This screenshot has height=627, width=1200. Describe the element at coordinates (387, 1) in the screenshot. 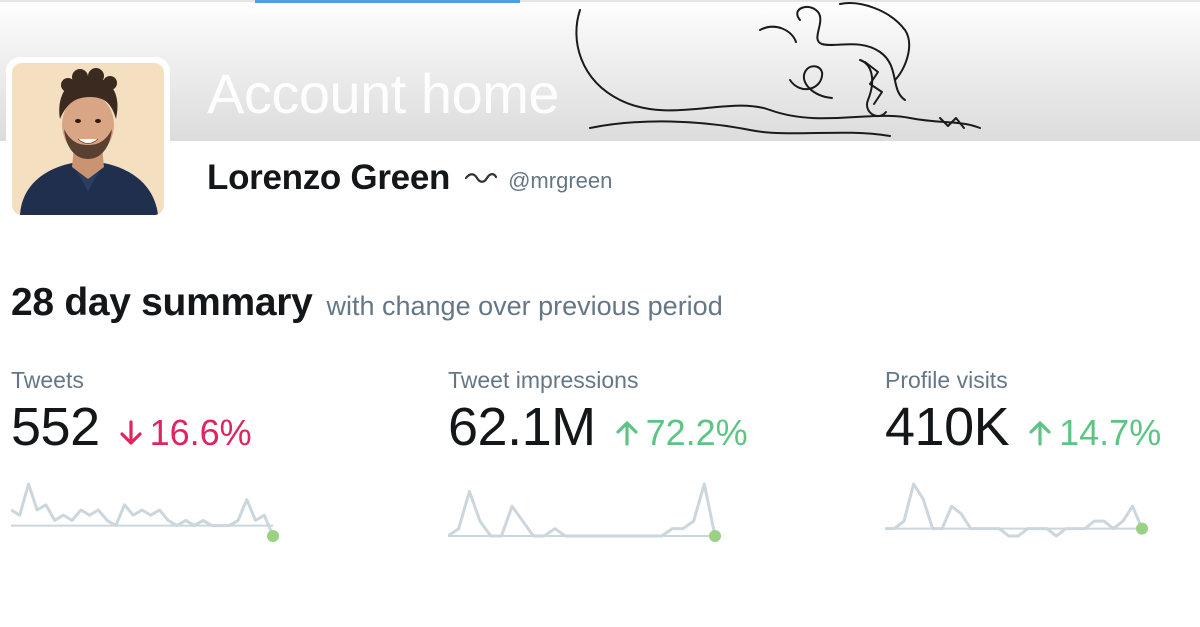

I see `active-tab-indicator` at that location.